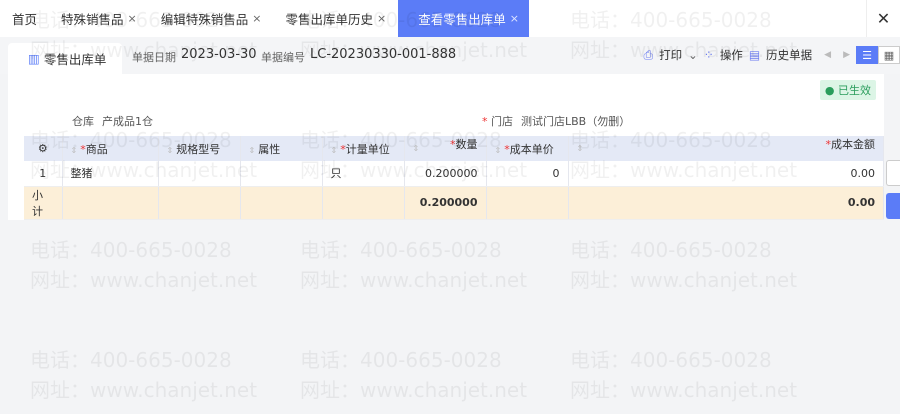  Describe the element at coordinates (754, 55) in the screenshot. I see `document-icon: ▤` at that location.